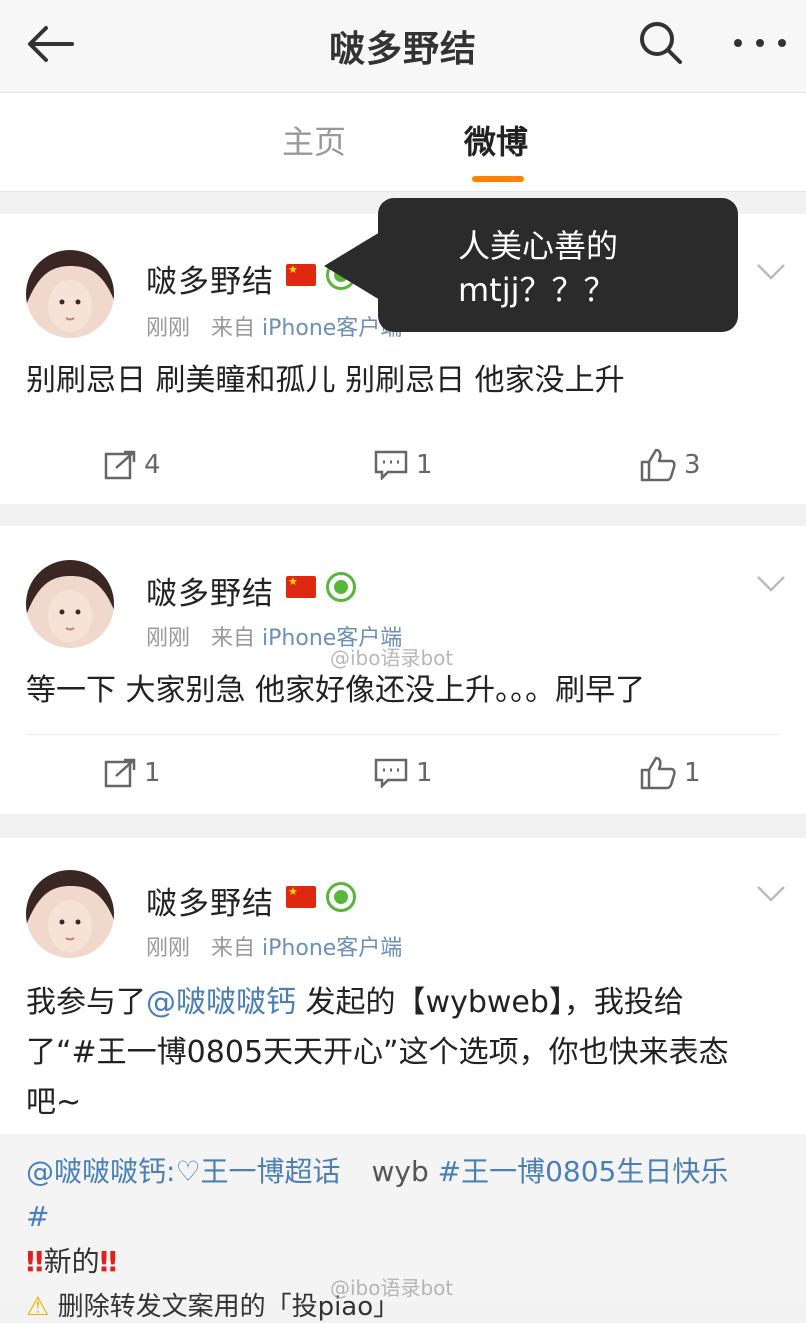  I want to click on tab-weibo: 微博, so click(496, 140).